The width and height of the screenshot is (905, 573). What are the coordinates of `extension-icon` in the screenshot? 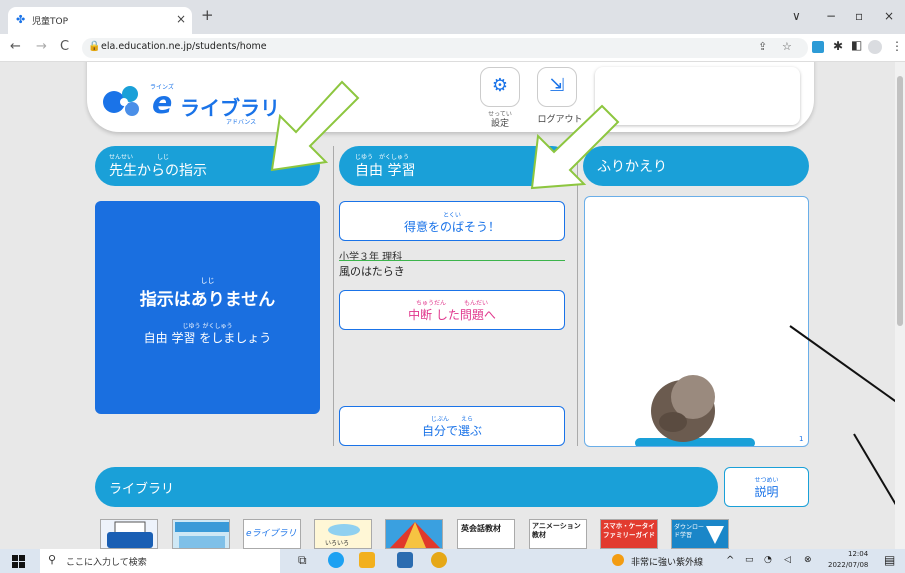 It's located at (818, 47).